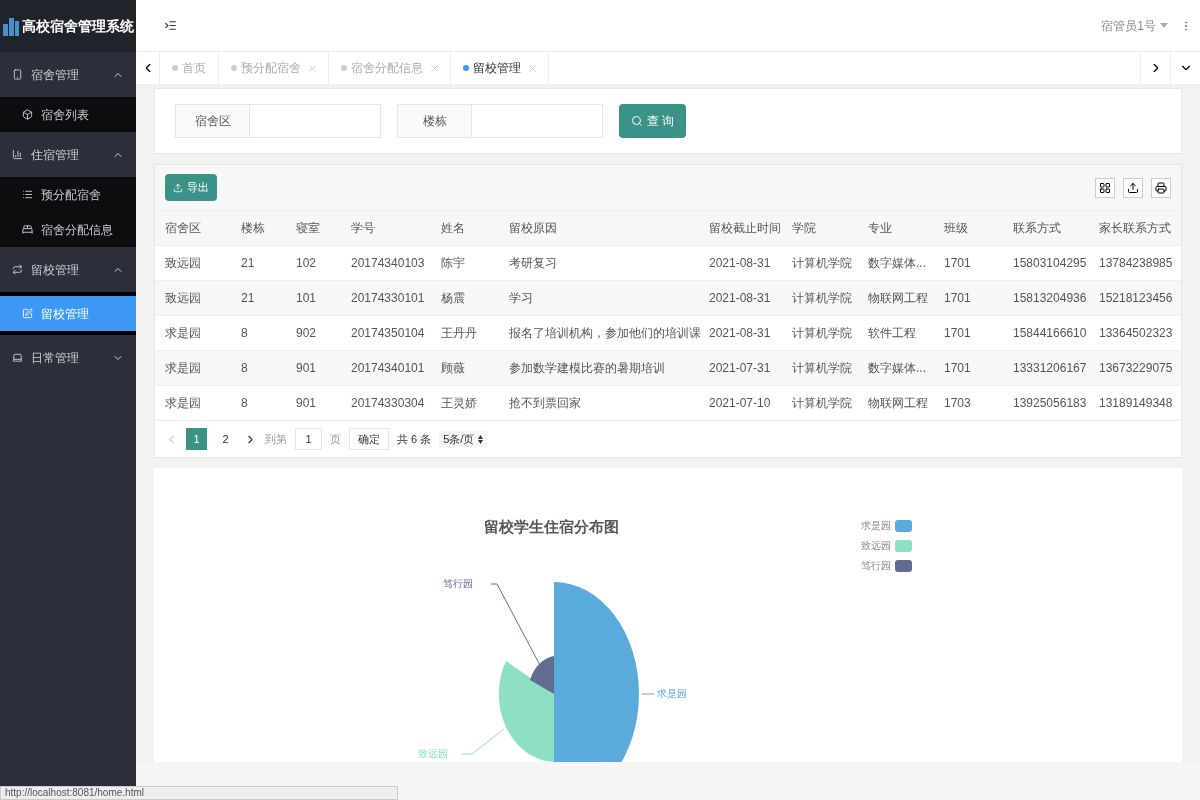 Image resolution: width=1200 pixels, height=800 pixels. Describe the element at coordinates (653, 121) in the screenshot. I see `search-button: 查 询` at that location.